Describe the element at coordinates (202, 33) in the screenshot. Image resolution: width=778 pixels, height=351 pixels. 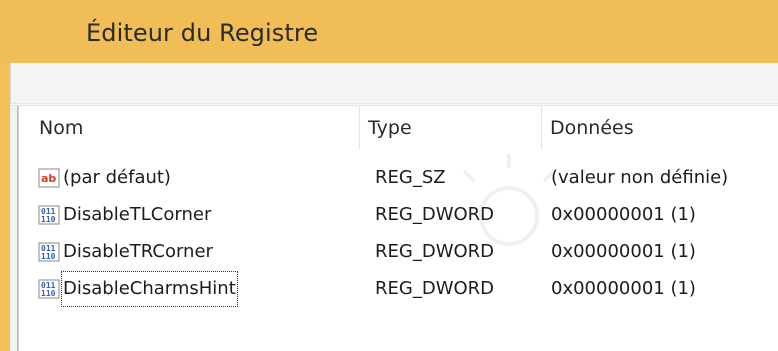
I see `window-title: Éditeur du Registre` at that location.